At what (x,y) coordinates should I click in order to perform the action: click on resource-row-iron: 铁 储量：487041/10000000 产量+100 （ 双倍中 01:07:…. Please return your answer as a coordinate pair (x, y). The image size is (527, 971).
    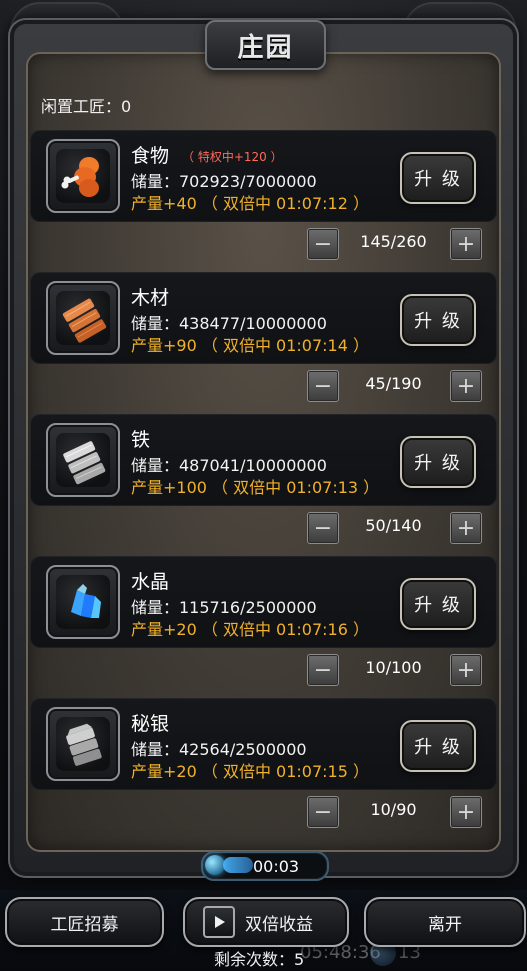
    Looking at the image, I should click on (263, 460).